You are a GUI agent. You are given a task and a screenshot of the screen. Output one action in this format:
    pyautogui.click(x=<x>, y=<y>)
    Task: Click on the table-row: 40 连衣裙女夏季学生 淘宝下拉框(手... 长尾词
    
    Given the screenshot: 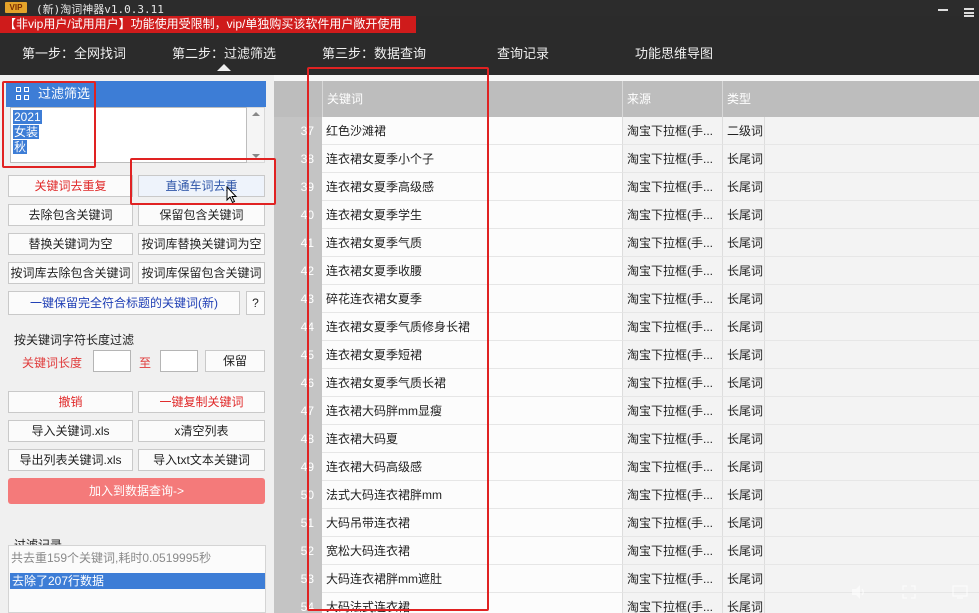 What is the action you would take?
    pyautogui.click(x=626, y=215)
    